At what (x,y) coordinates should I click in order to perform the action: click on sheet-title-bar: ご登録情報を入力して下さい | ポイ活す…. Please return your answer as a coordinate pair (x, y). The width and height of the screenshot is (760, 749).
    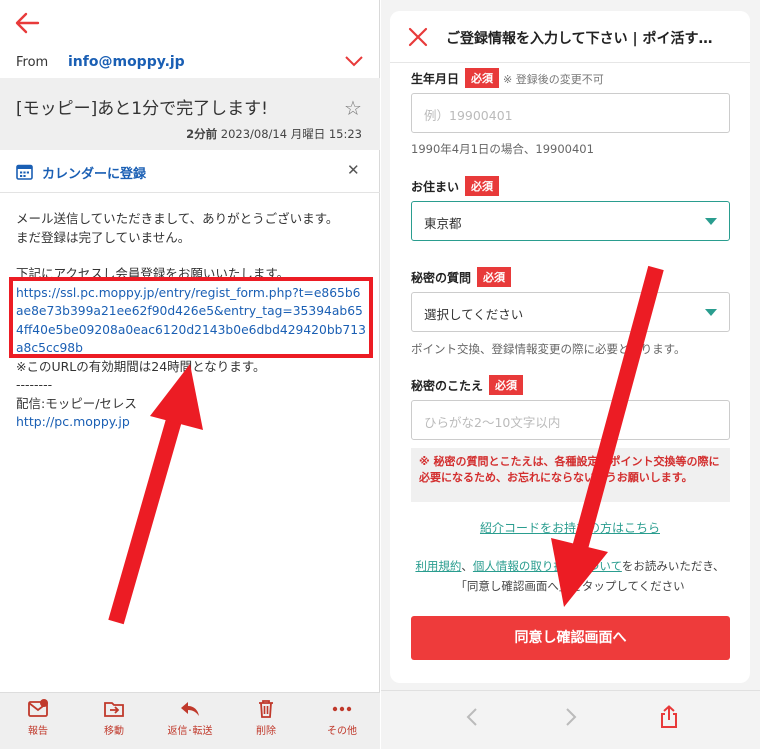
    Looking at the image, I should click on (570, 37).